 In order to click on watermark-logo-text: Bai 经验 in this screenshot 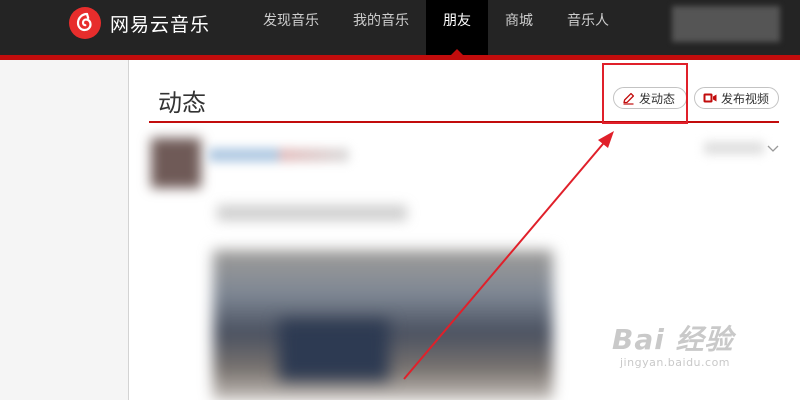, I will do `click(673, 339)`.